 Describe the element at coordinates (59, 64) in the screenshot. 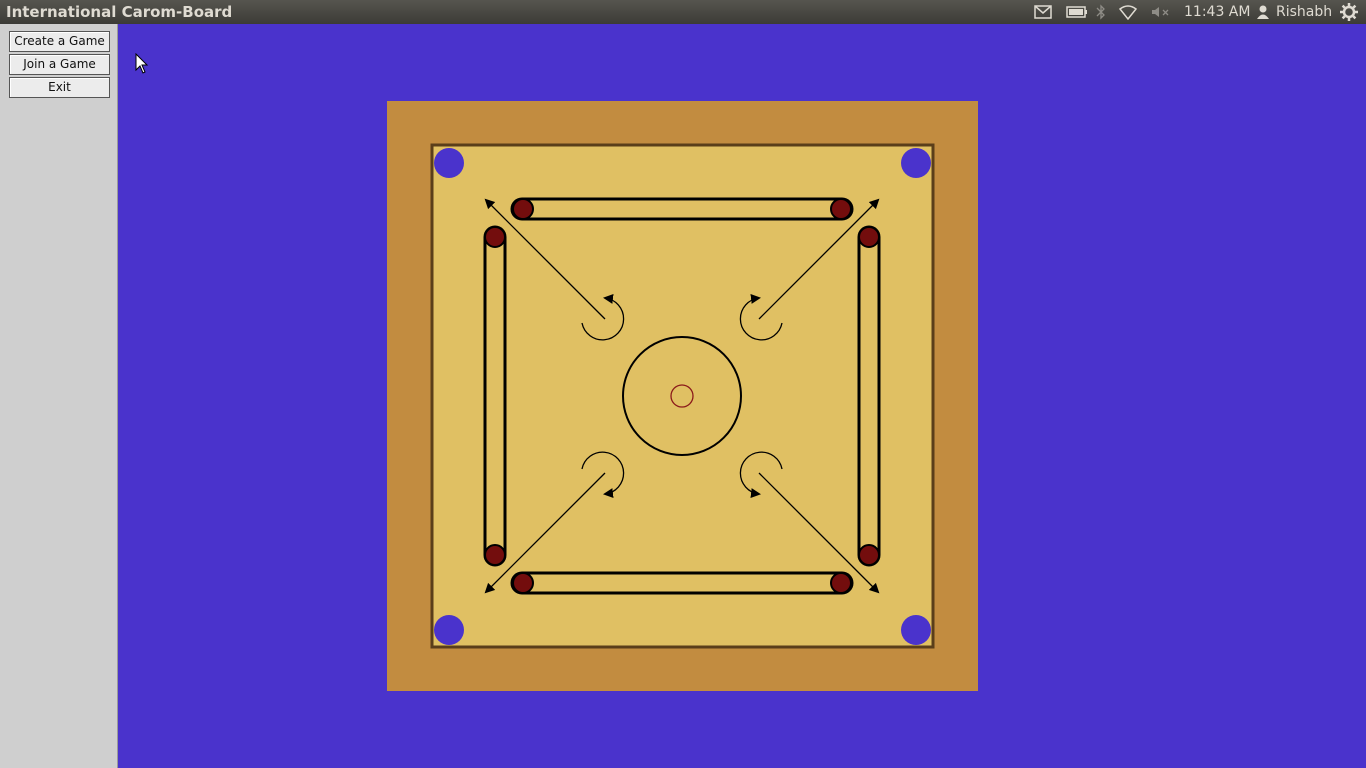

I see `join-game-button: Join a Game` at that location.